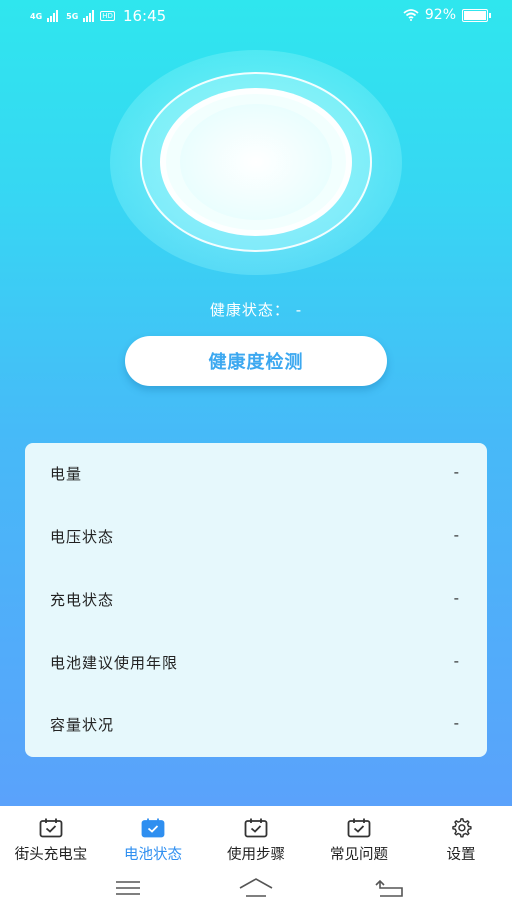  I want to click on tab-usage-steps: 使用步骤, so click(256, 838).